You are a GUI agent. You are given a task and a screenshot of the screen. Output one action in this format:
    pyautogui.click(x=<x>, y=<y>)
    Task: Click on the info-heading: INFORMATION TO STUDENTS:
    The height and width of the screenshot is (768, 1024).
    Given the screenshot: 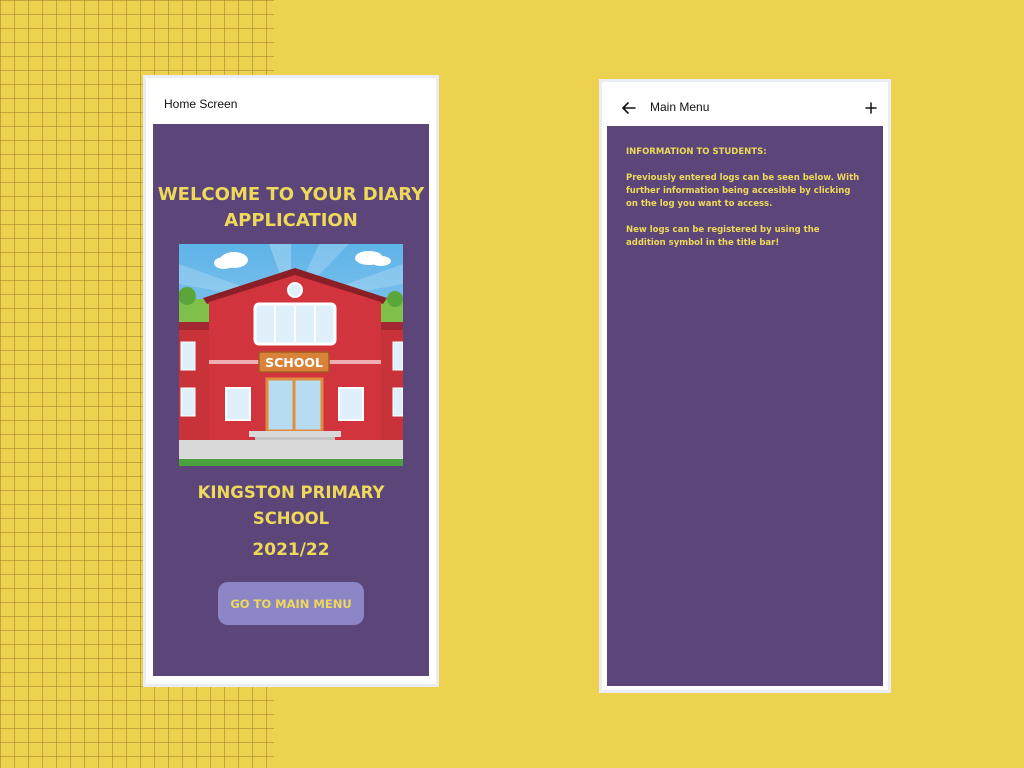 What is the action you would take?
    pyautogui.click(x=696, y=152)
    